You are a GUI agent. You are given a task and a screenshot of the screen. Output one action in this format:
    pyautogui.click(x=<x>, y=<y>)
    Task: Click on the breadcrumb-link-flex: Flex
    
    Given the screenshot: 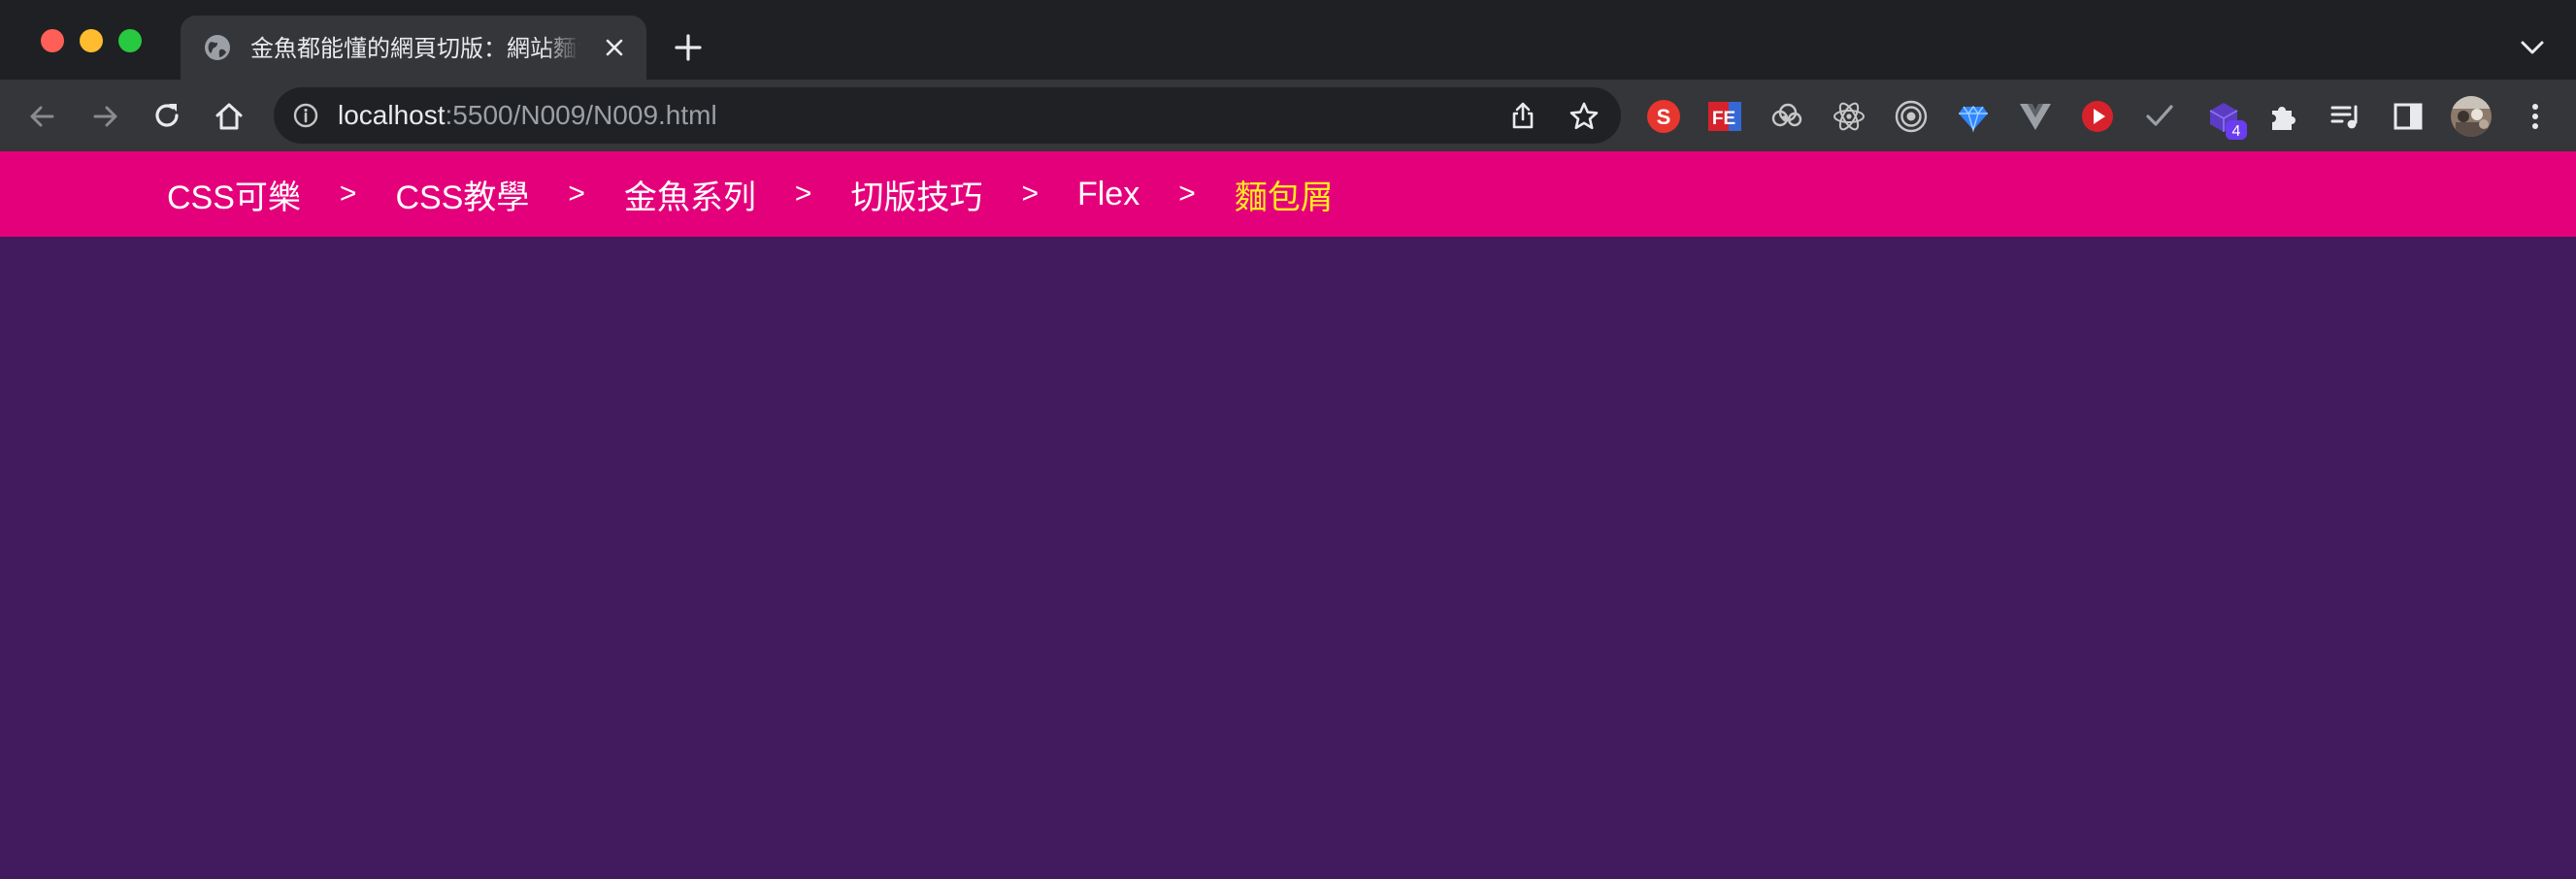 What is the action you would take?
    pyautogui.click(x=1108, y=194)
    